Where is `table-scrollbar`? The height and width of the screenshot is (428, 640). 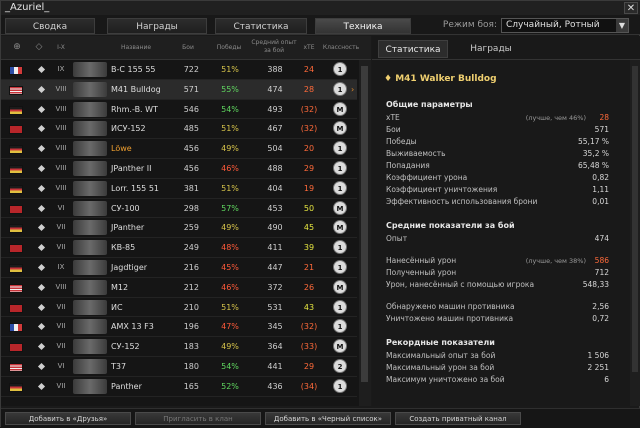 table-scrollbar is located at coordinates (365, 233).